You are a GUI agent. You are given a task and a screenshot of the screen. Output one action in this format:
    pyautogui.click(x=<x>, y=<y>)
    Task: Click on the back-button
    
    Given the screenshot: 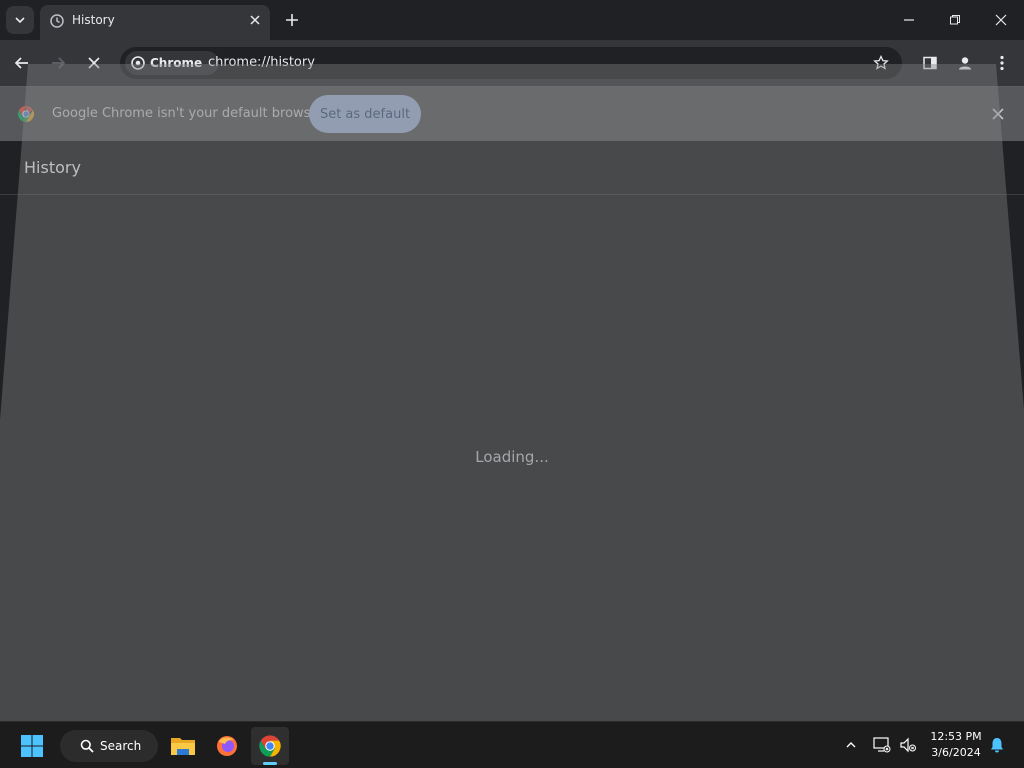 What is the action you would take?
    pyautogui.click(x=22, y=63)
    